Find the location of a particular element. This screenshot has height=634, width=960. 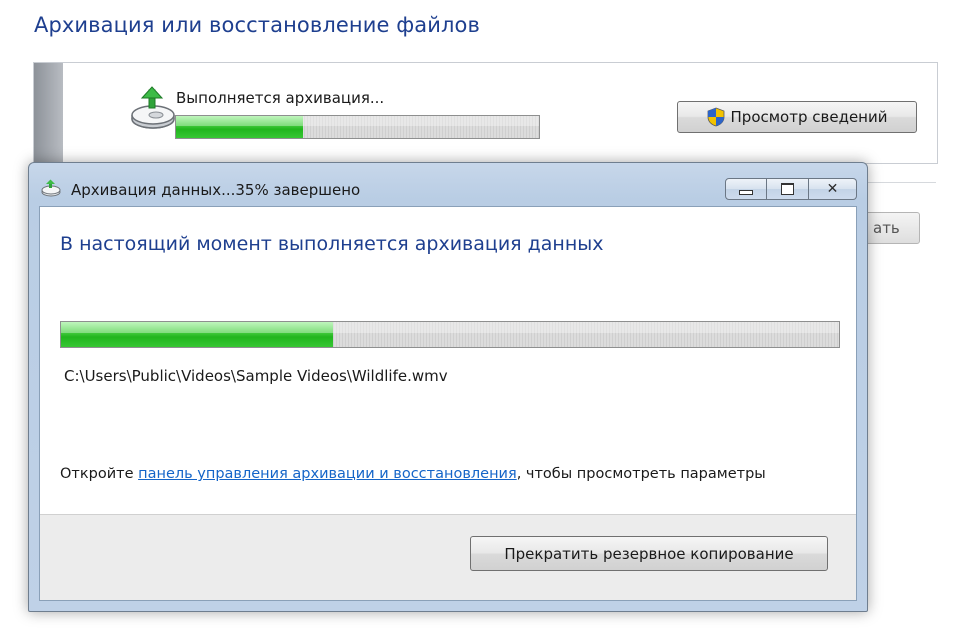

info-prefix: Откройте is located at coordinates (99, 474).